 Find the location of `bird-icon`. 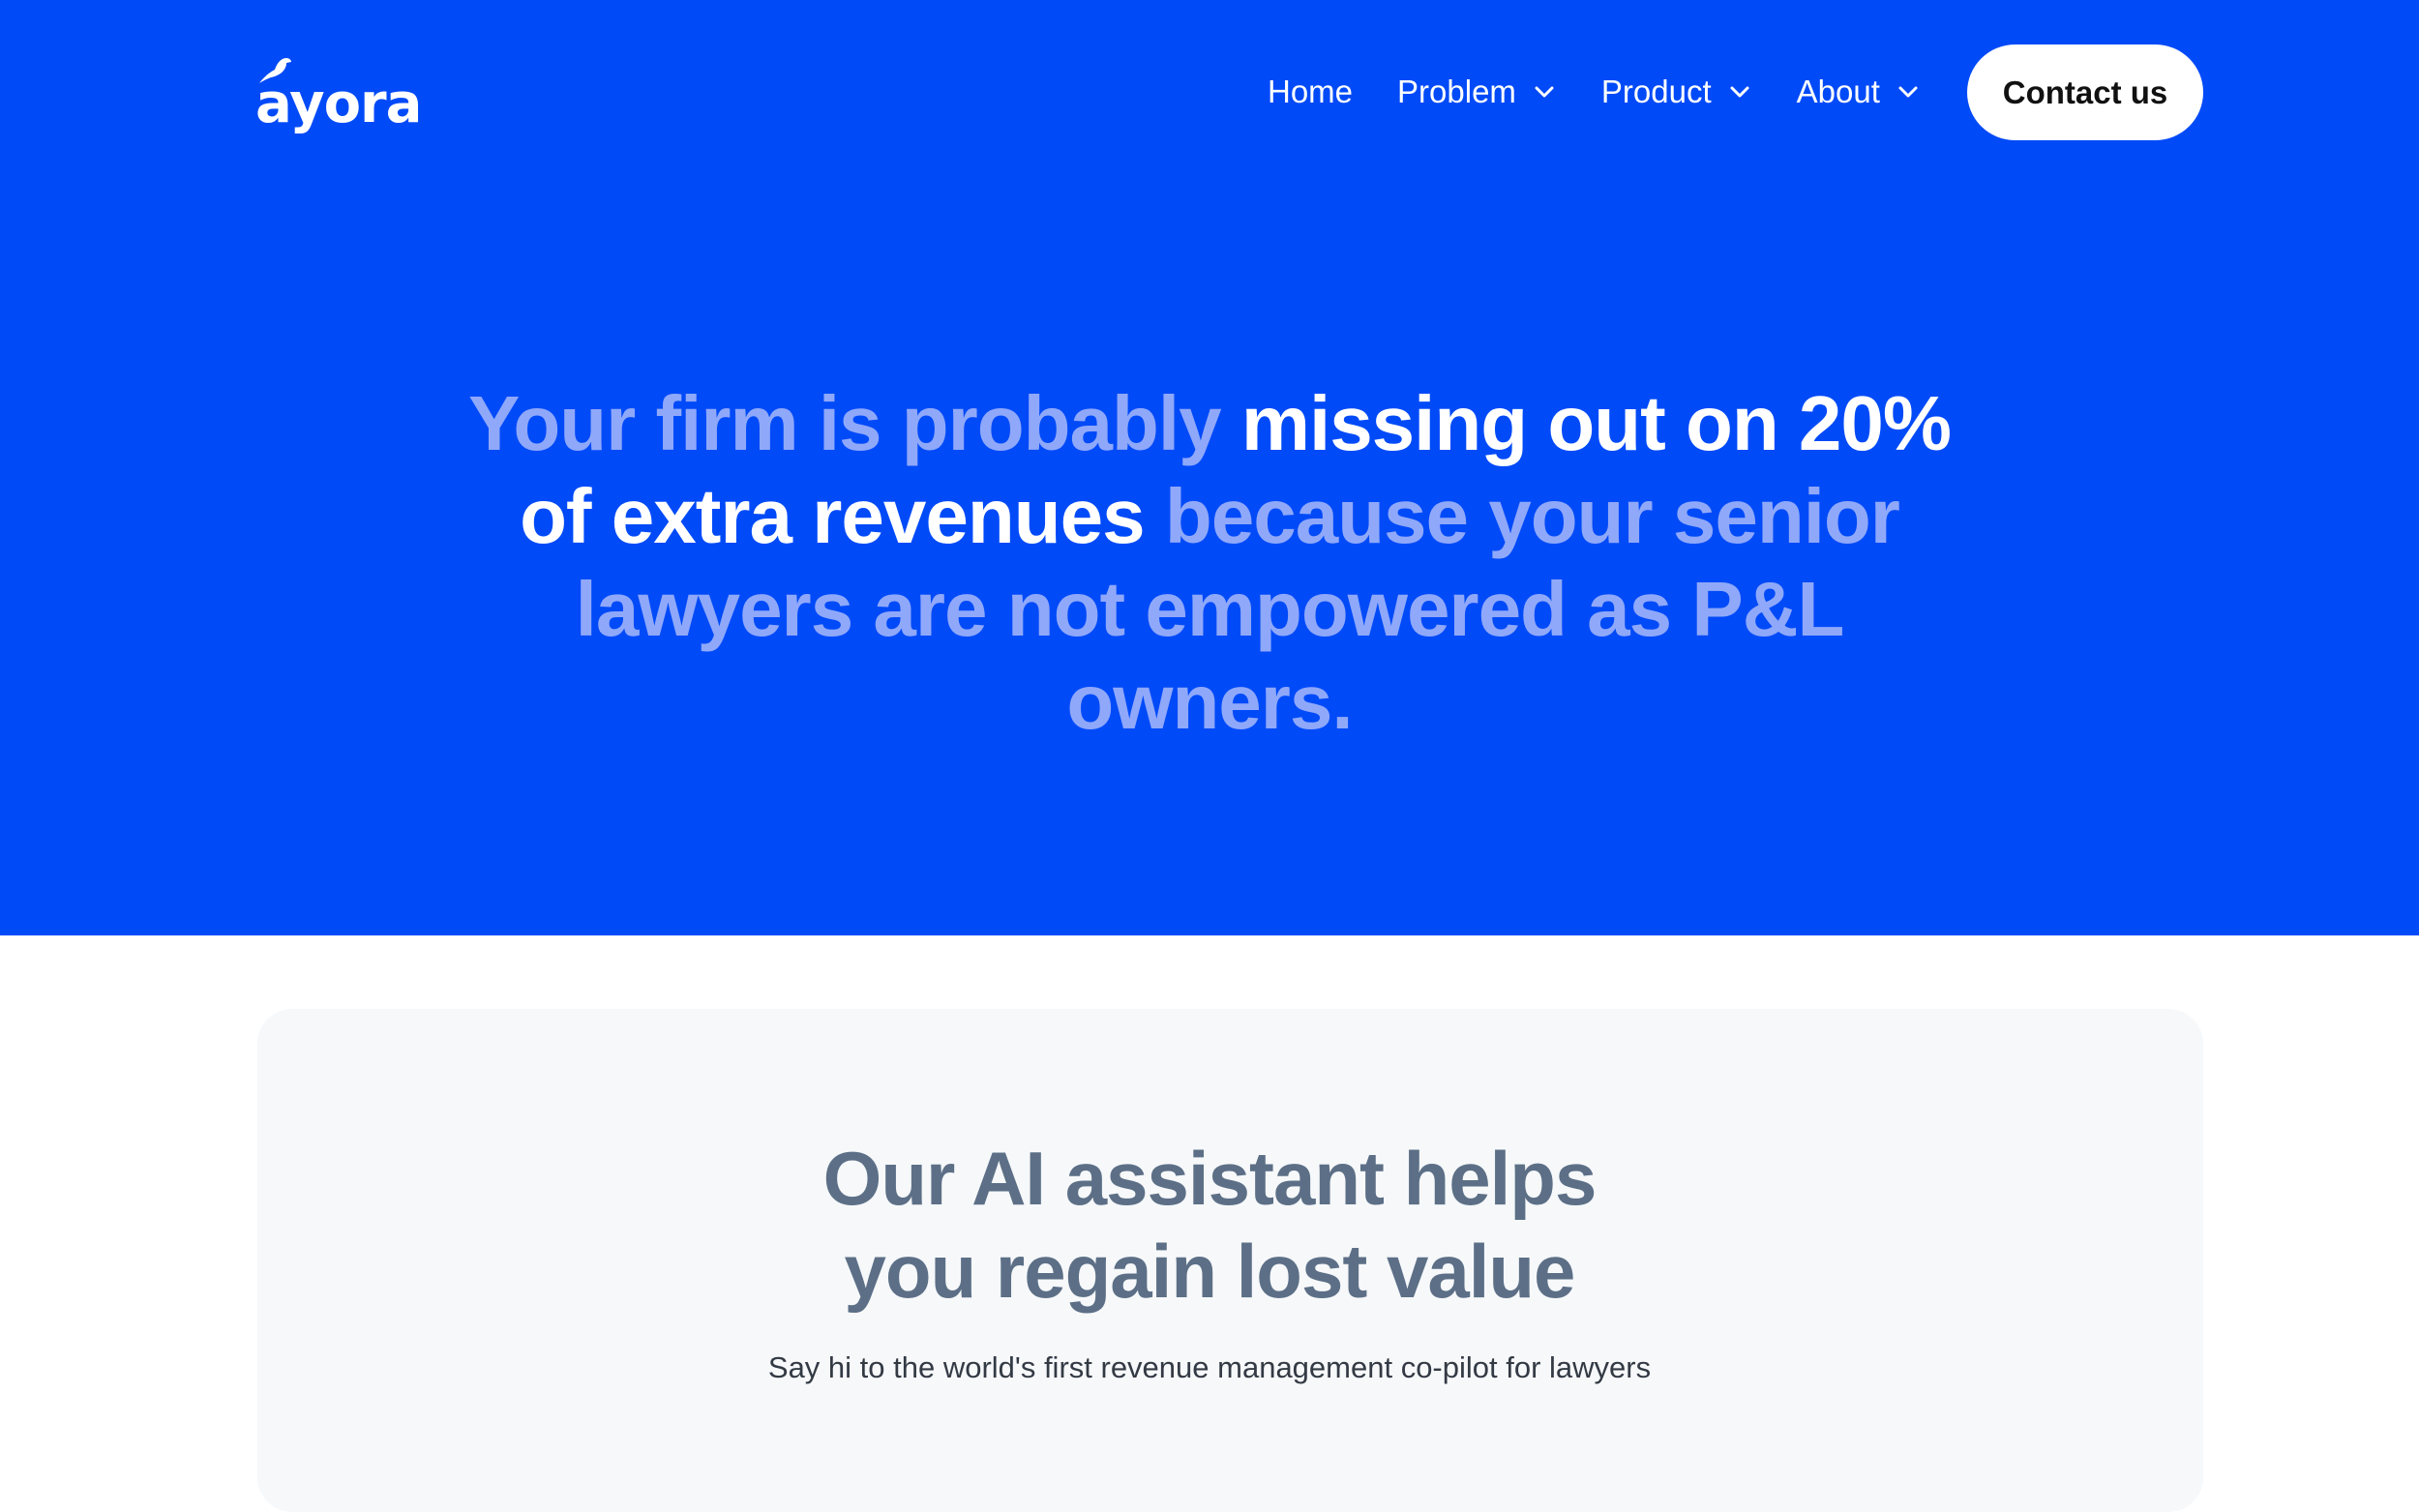

bird-icon is located at coordinates (275, 71).